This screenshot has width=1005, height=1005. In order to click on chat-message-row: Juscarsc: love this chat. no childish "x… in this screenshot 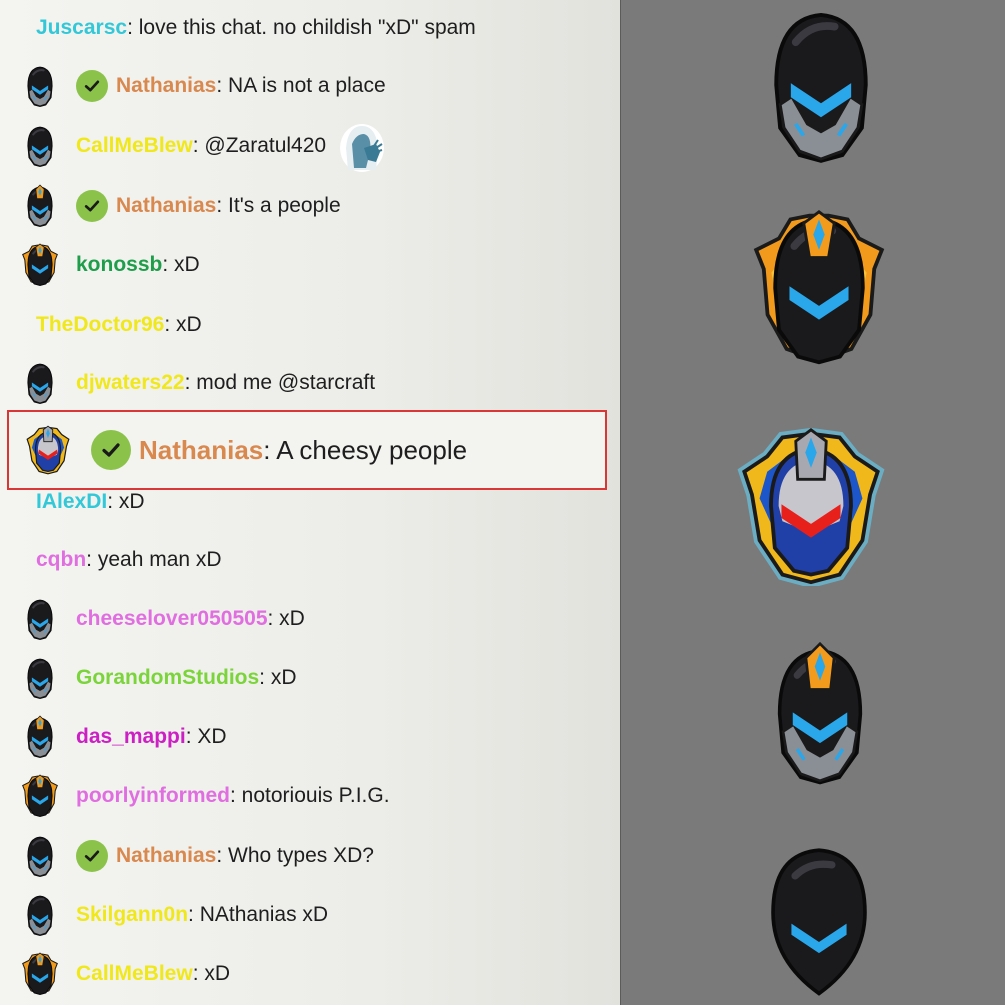, I will do `click(310, 28)`.